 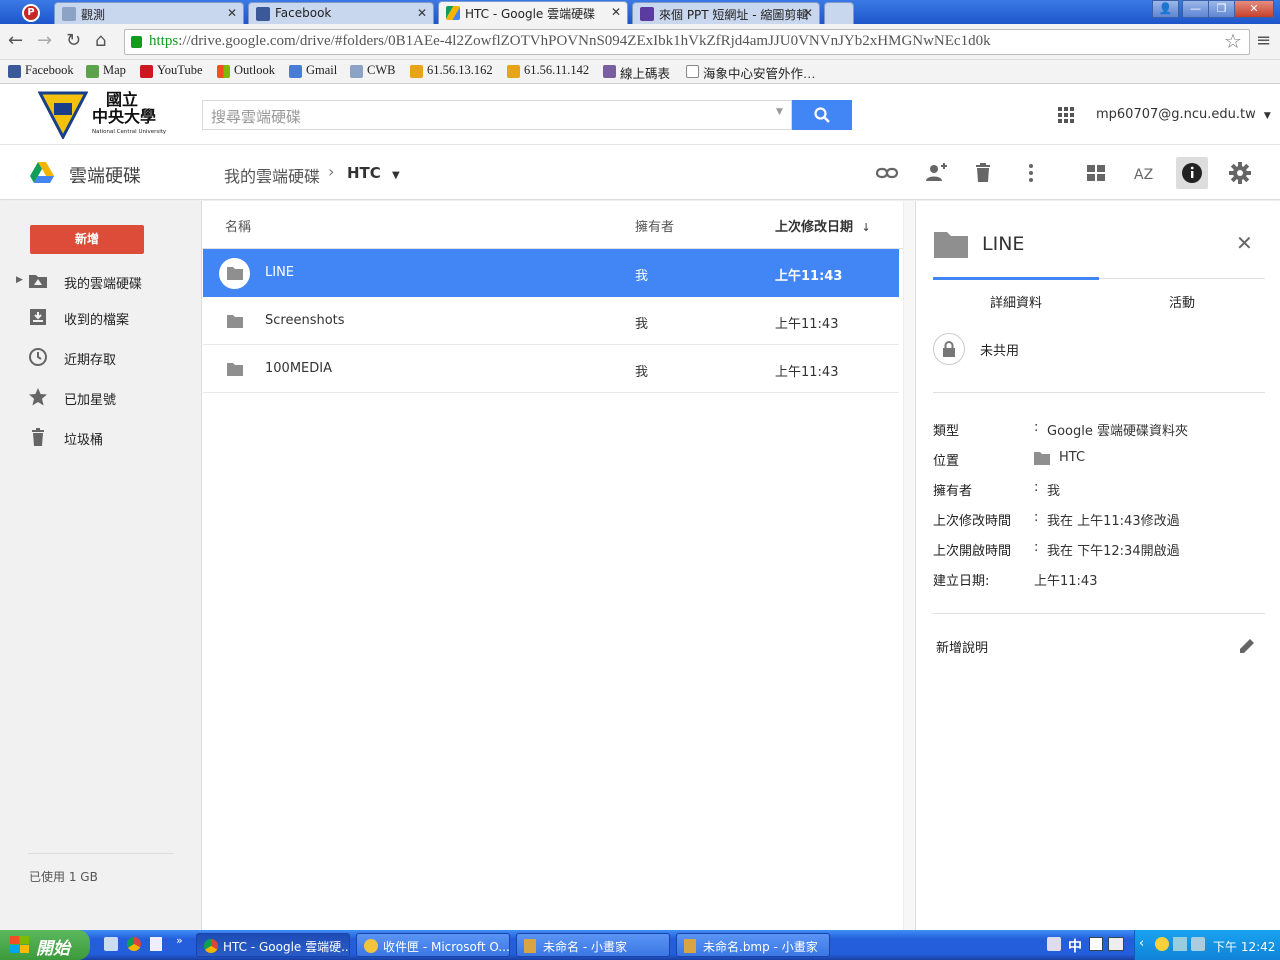 What do you see at coordinates (962, 646) in the screenshot?
I see `add-description: 新增說明` at bounding box center [962, 646].